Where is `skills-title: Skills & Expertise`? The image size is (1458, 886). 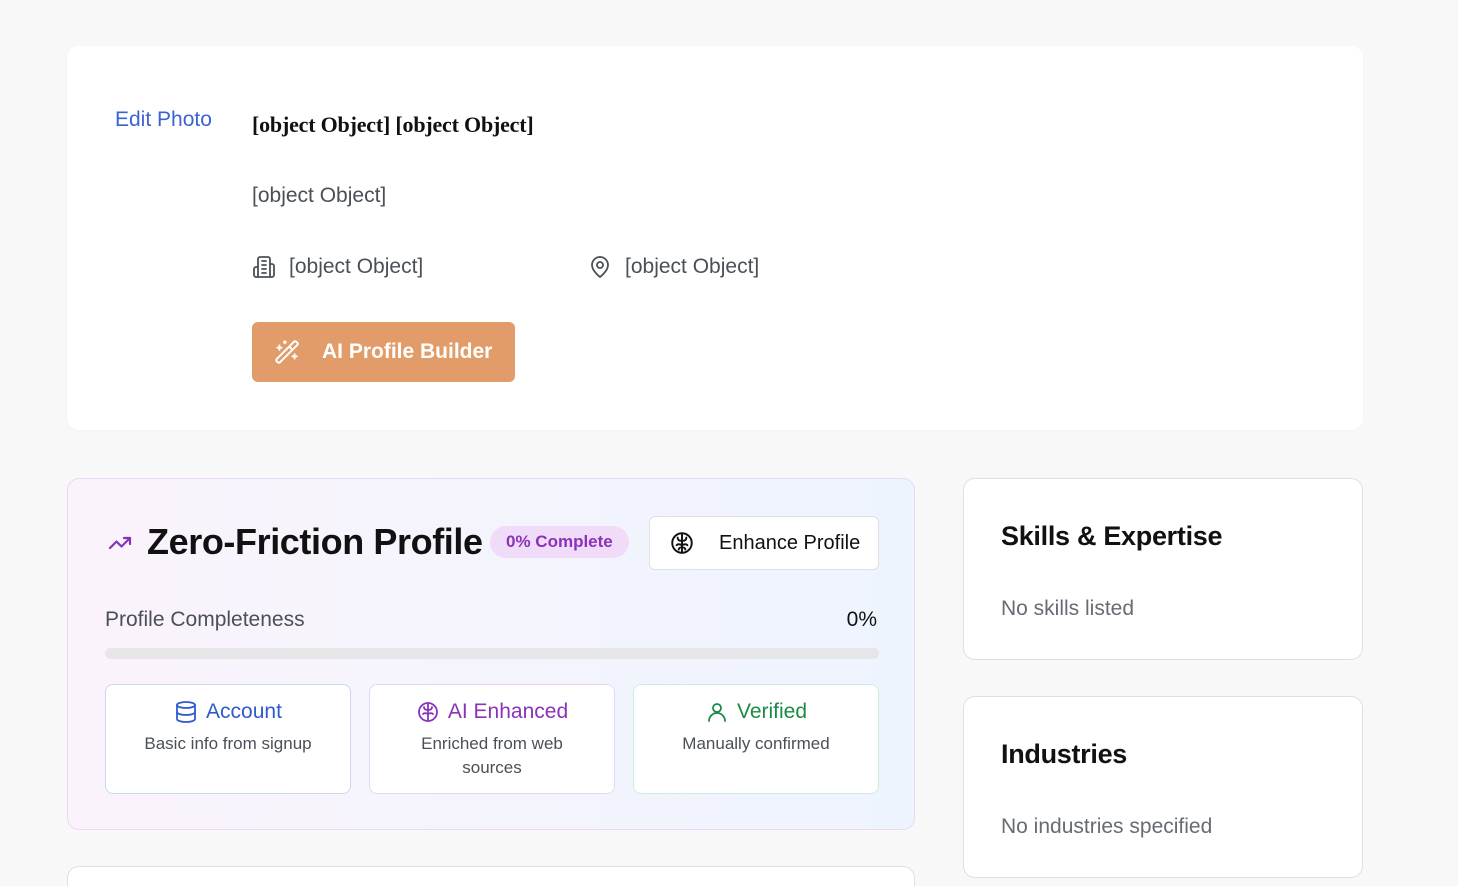
skills-title: Skills & Expertise is located at coordinates (1112, 536).